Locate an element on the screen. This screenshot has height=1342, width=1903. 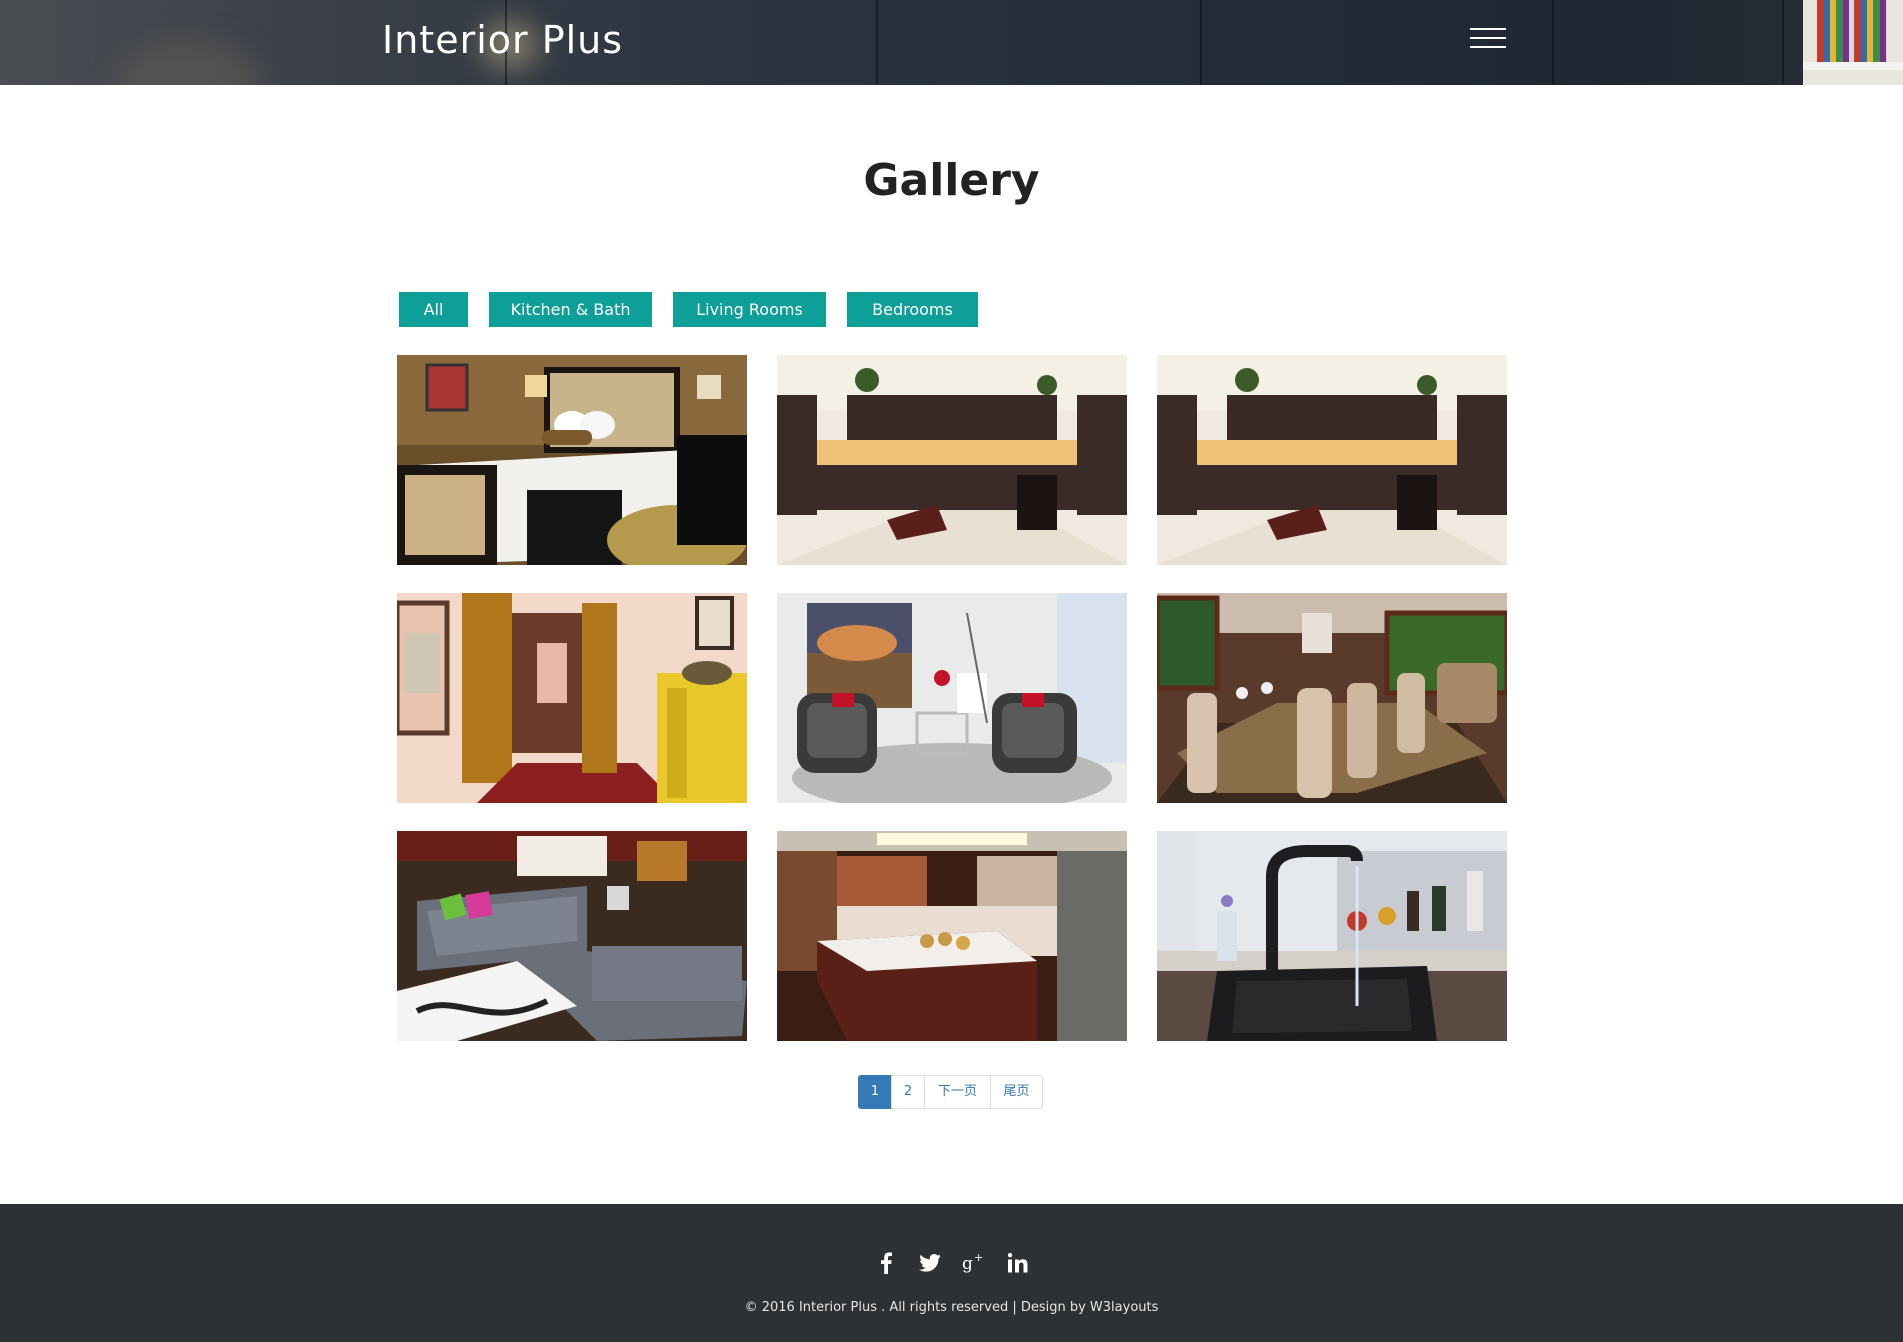
bedroom-photo is located at coordinates (572, 460).